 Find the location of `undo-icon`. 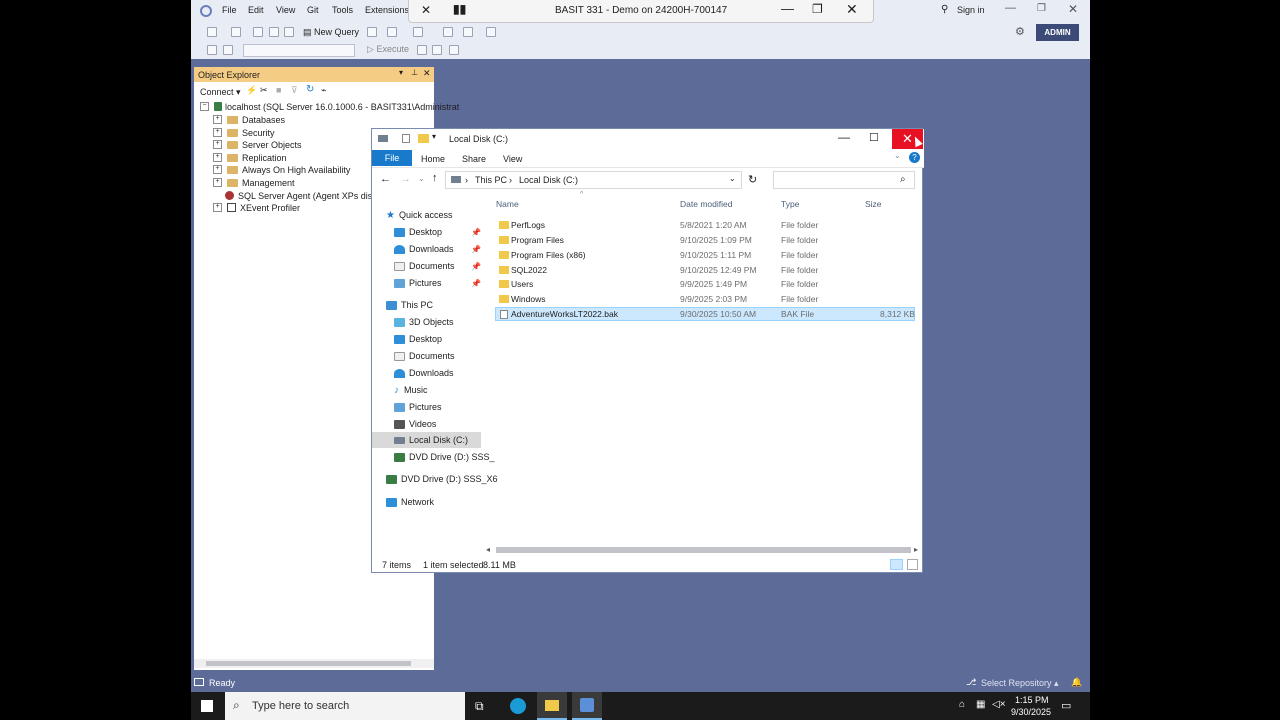

undo-icon is located at coordinates (392, 32).